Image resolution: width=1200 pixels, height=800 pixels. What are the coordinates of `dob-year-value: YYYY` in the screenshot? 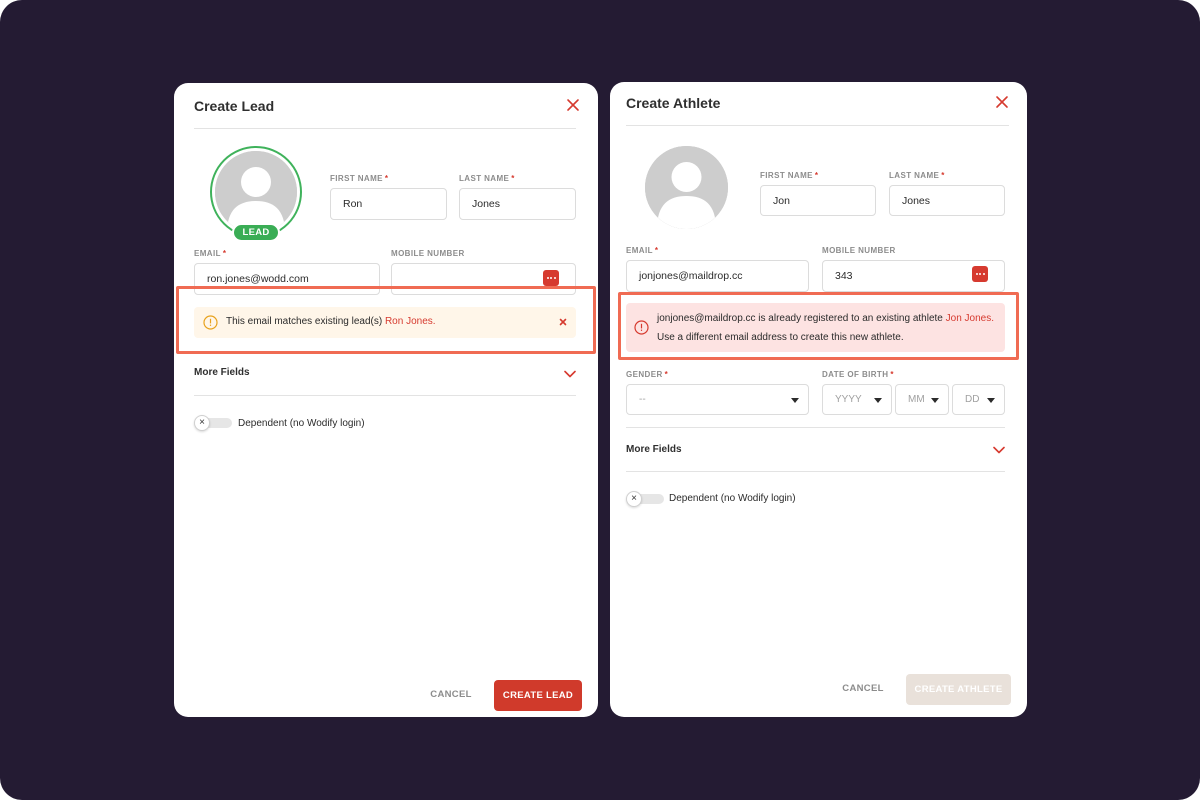 It's located at (848, 399).